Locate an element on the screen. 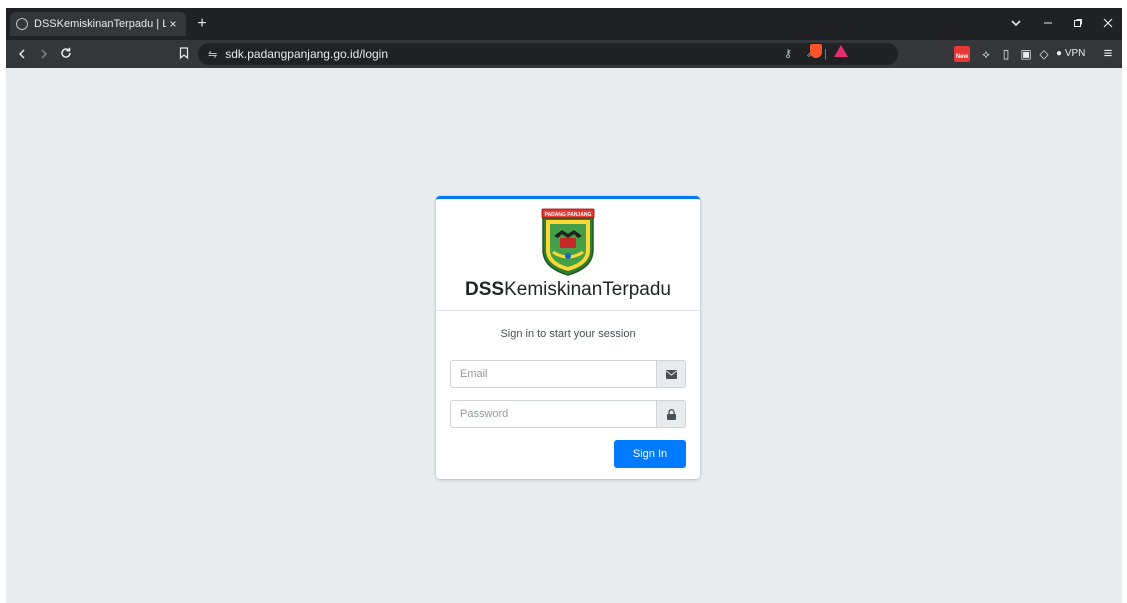 This screenshot has height=603, width=1127. chevron-right-icon is located at coordinates (44, 54).